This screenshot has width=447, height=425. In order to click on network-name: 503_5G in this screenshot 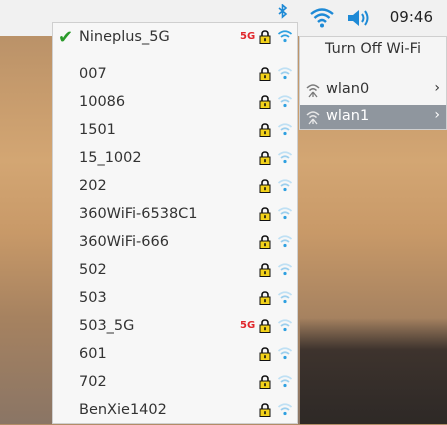, I will do `click(107, 326)`.